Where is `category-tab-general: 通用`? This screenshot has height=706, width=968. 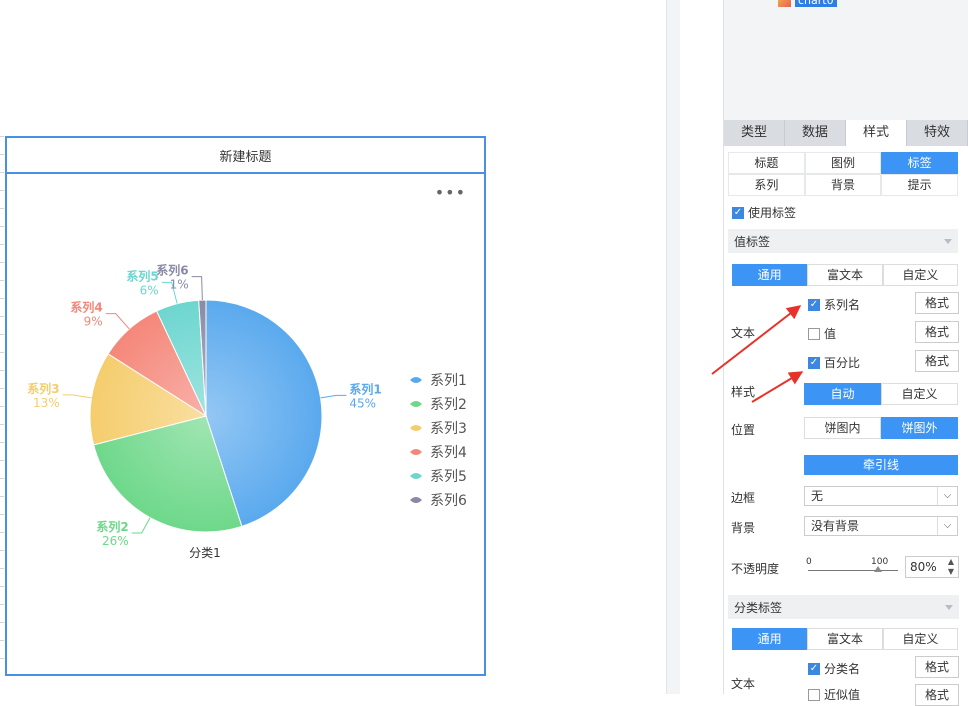 category-tab-general: 通用 is located at coordinates (770, 639).